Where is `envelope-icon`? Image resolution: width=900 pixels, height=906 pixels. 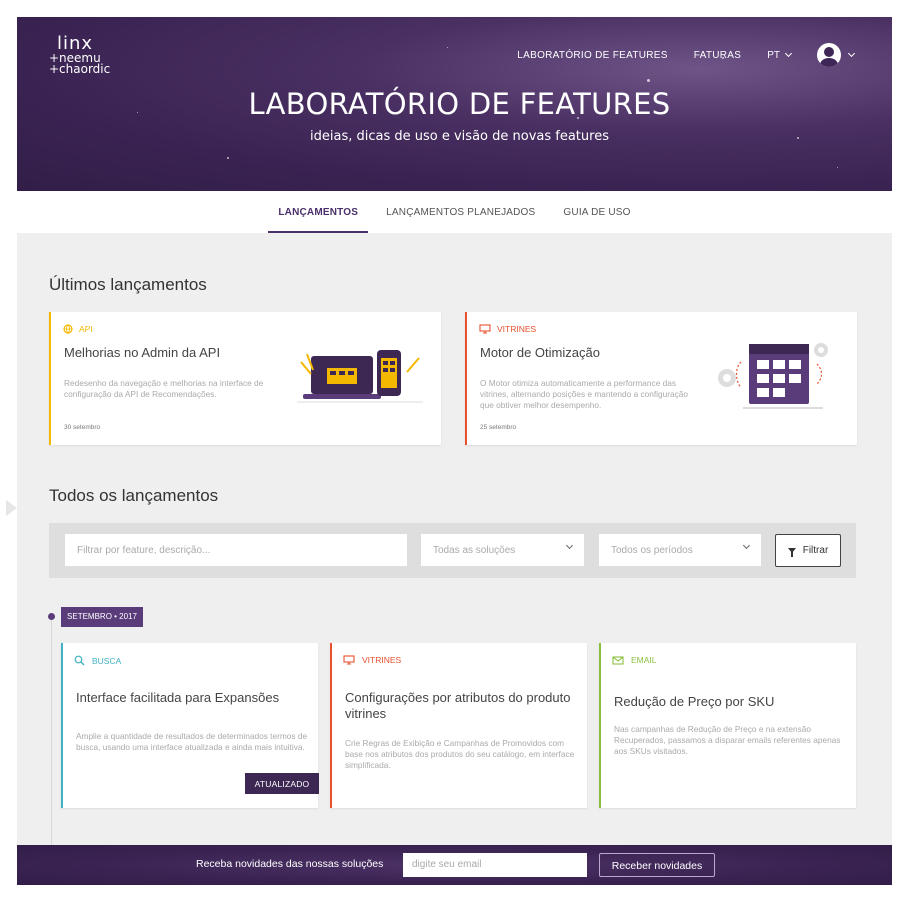 envelope-icon is located at coordinates (618, 660).